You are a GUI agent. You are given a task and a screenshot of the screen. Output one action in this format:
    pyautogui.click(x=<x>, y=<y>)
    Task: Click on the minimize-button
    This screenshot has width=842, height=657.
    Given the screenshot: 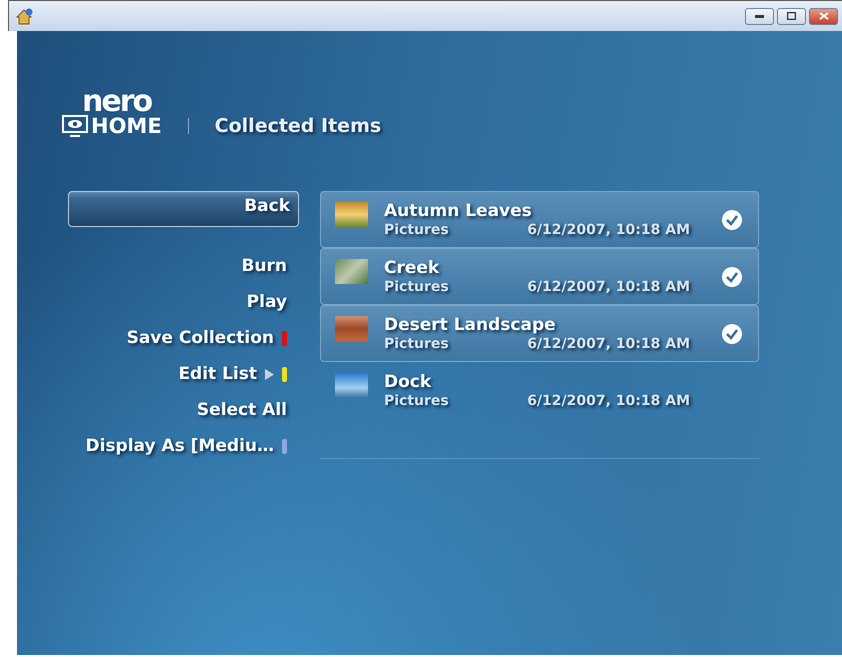 What is the action you would take?
    pyautogui.click(x=759, y=16)
    